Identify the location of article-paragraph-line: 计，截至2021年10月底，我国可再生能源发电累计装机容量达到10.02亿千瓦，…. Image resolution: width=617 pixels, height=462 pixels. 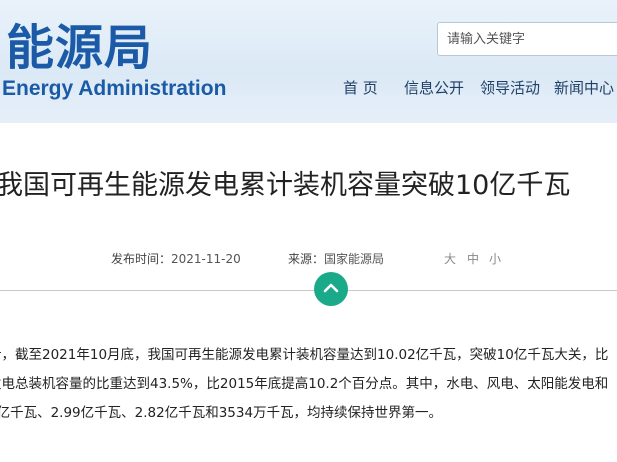
(304, 355).